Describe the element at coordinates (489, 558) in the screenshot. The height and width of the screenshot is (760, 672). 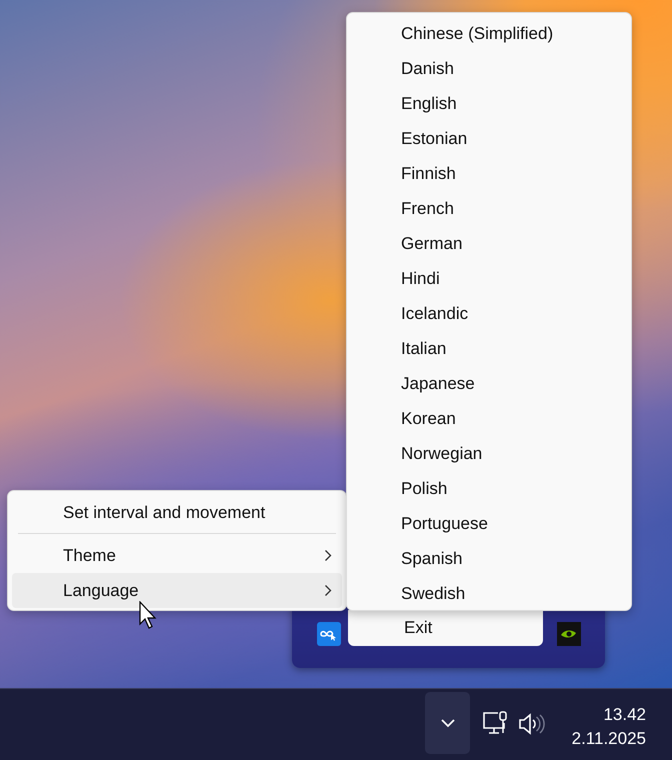
I see `language-option: Spanish` at that location.